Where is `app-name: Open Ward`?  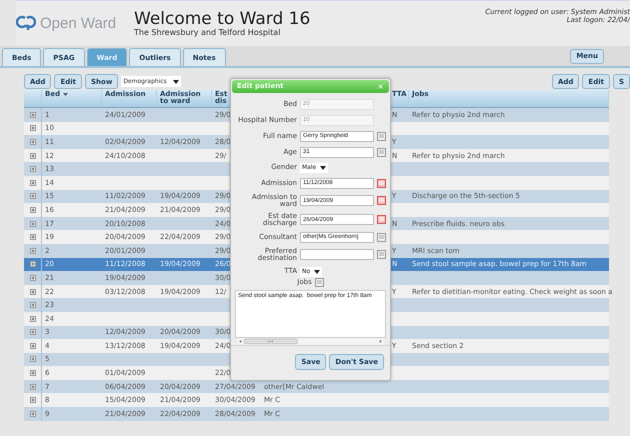 app-name: Open Ward is located at coordinates (78, 23).